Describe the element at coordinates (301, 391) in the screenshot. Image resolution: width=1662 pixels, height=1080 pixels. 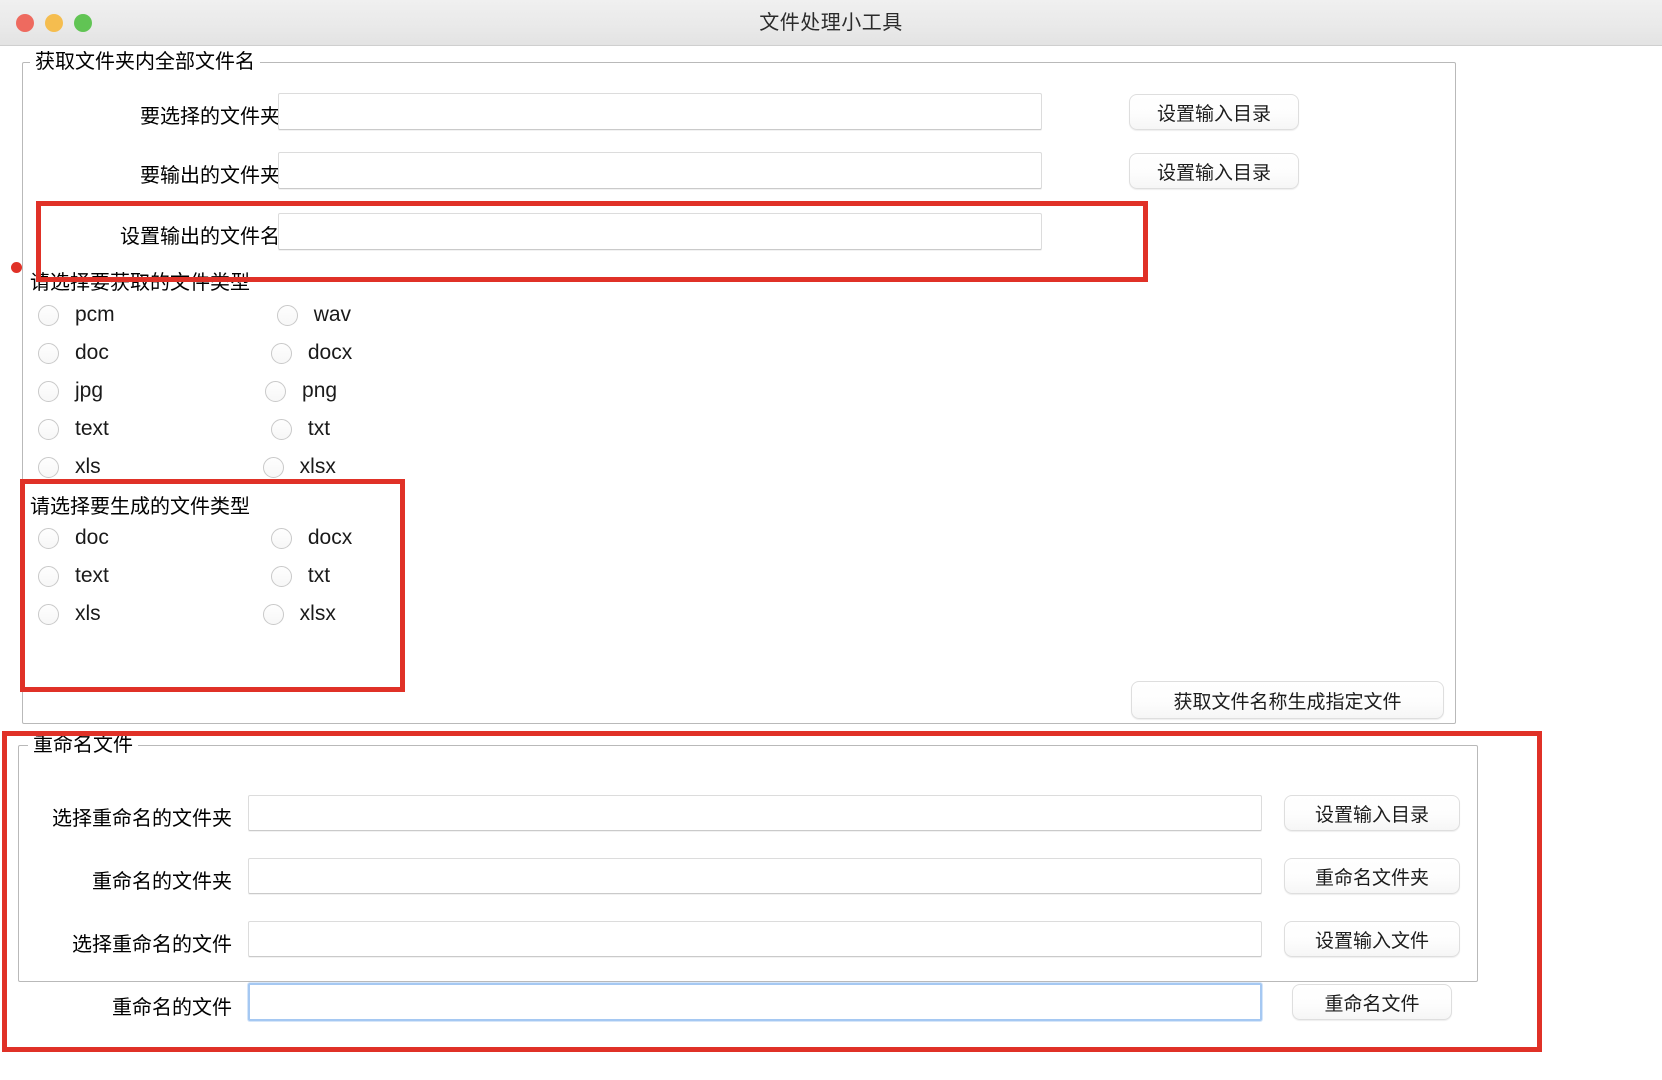
I see `radio-source-png: png` at that location.